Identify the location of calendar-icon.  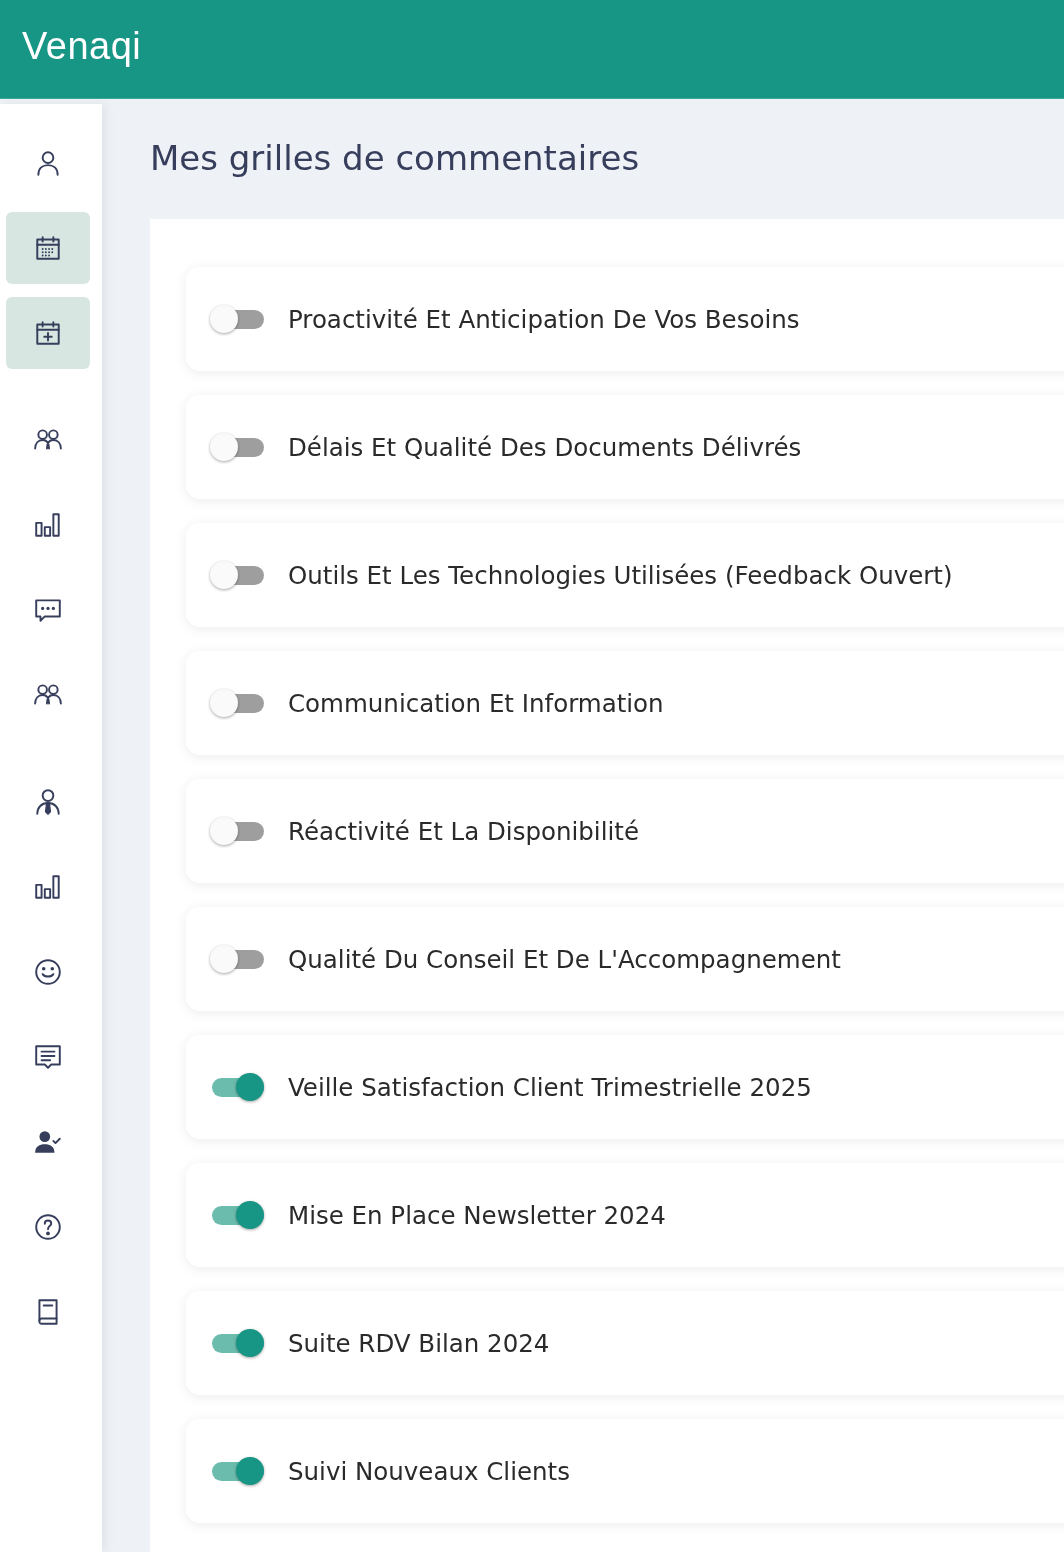
(48, 248).